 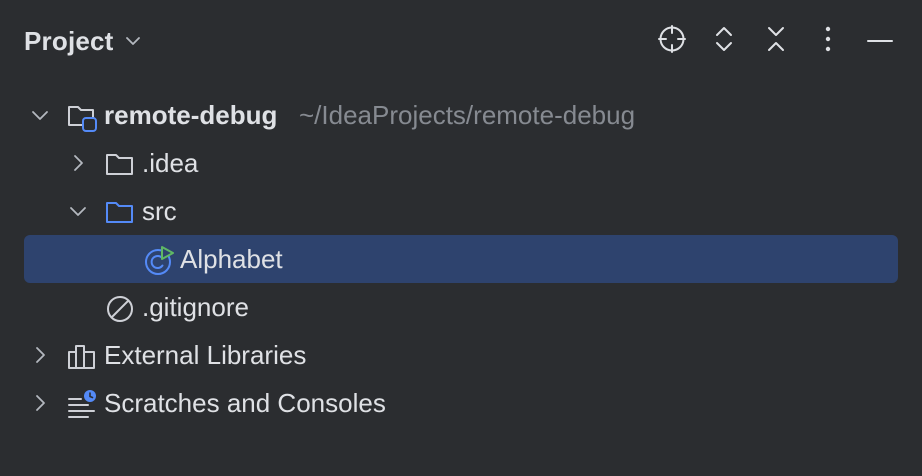 I want to click on tree-item-label: Scratches and Consoles, so click(x=245, y=403).